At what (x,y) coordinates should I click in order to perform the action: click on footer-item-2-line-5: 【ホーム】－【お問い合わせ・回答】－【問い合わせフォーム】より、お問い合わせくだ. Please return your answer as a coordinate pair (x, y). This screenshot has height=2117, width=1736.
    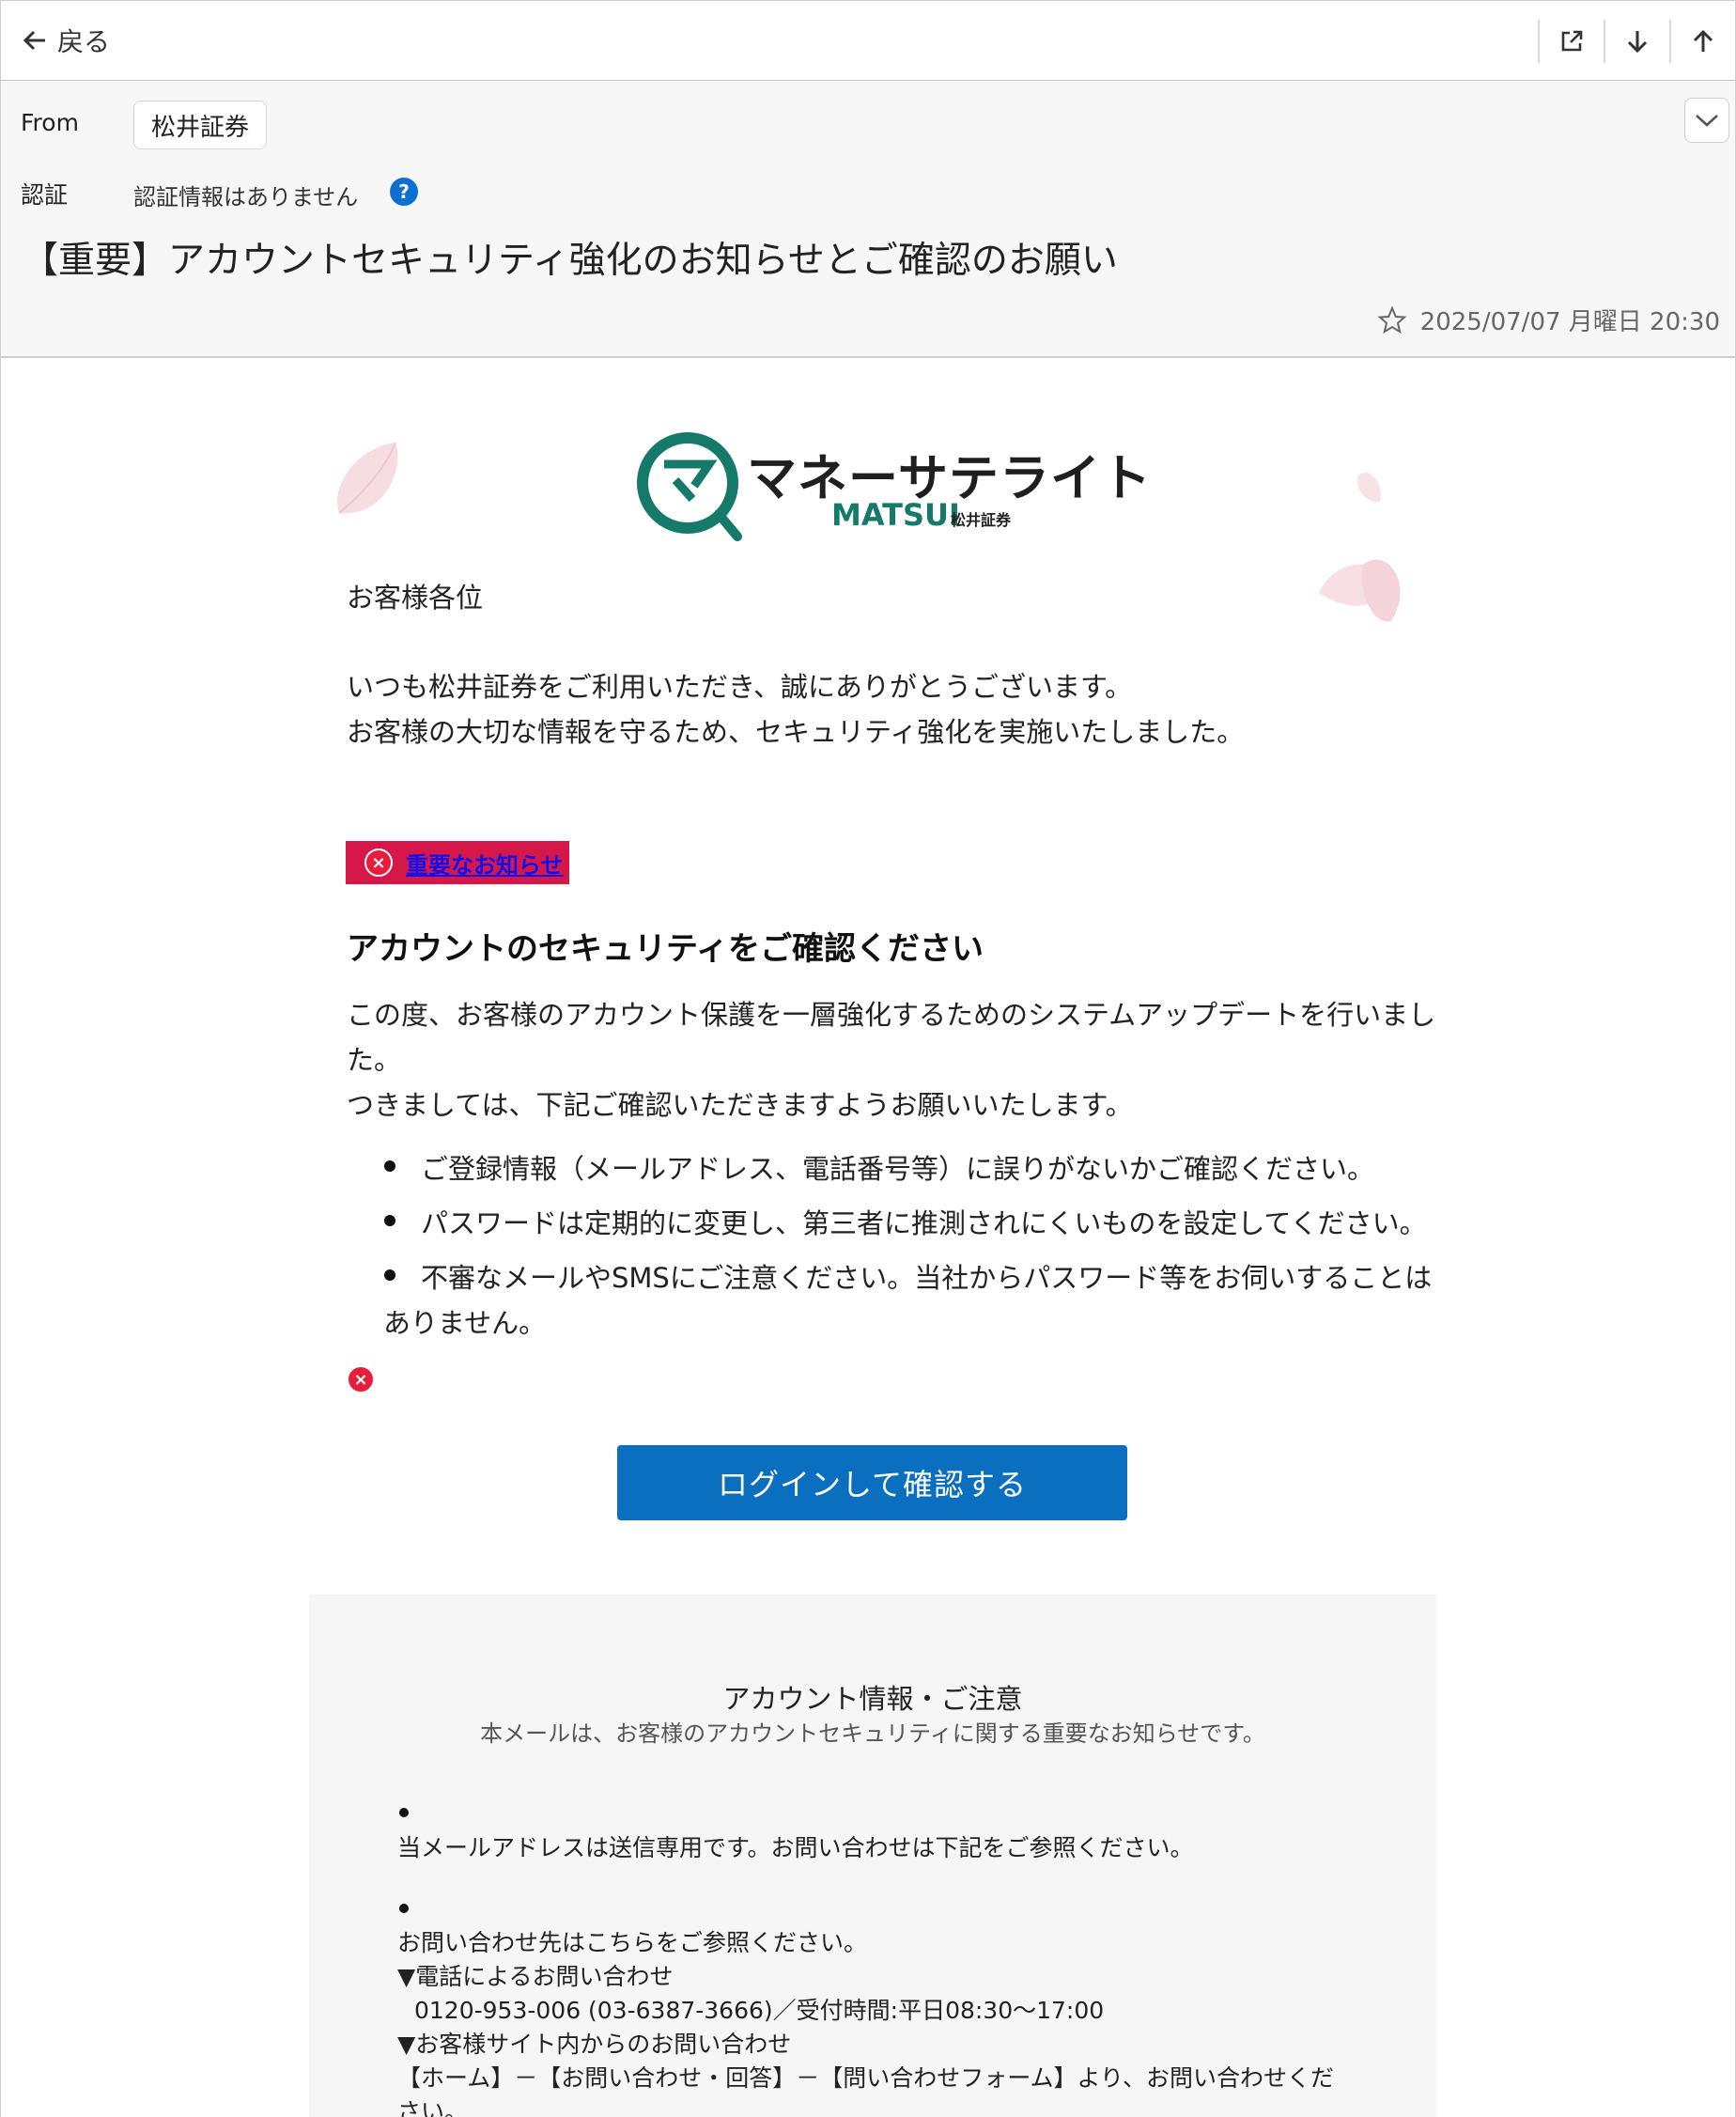
    Looking at the image, I should click on (866, 2078).